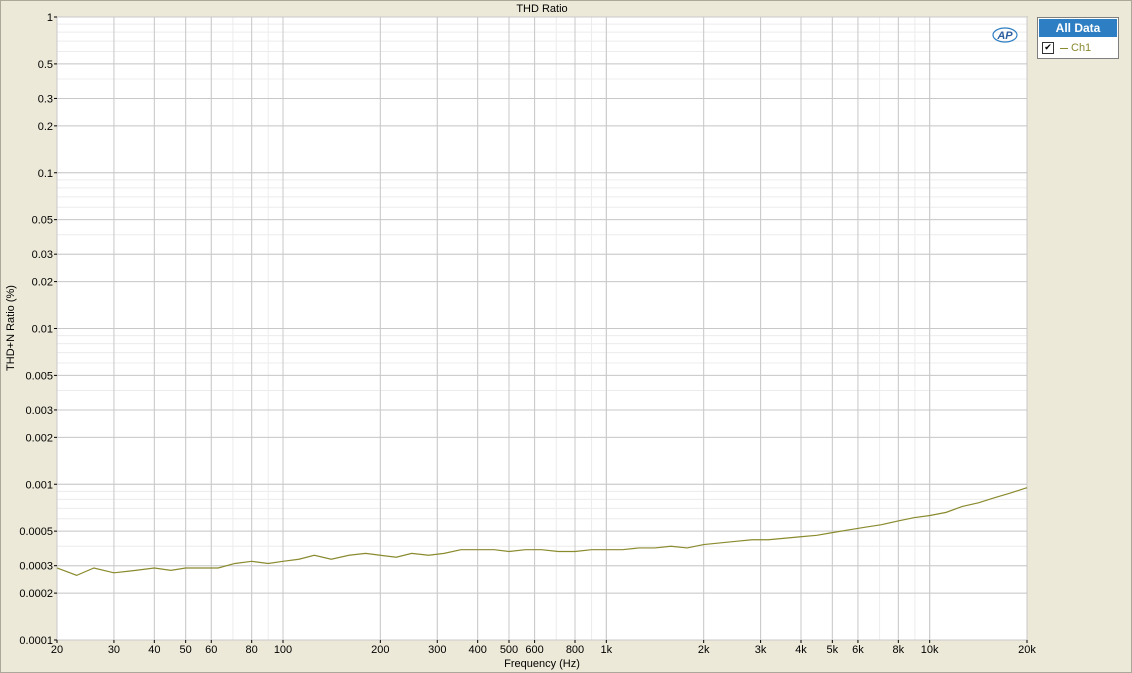  What do you see at coordinates (858, 650) in the screenshot?
I see `x-tick-label: 6k` at bounding box center [858, 650].